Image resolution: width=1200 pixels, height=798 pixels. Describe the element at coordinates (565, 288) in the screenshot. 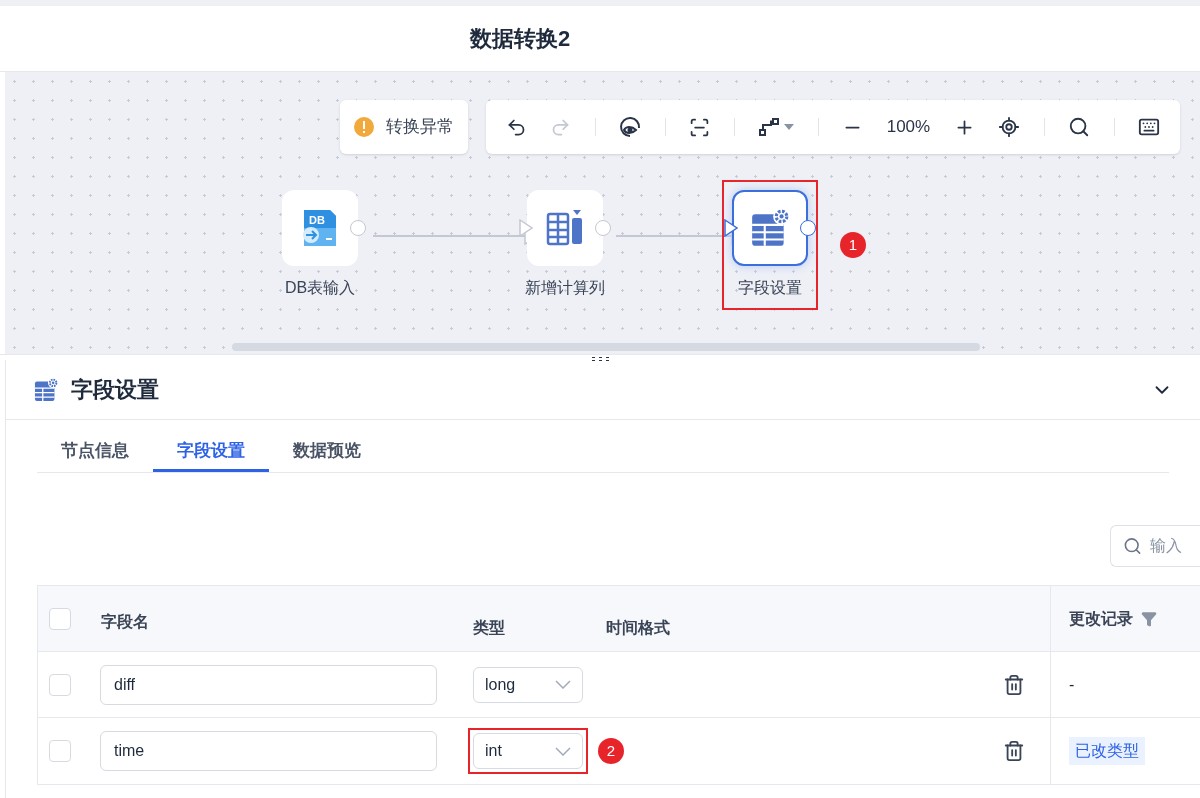

I see `node-label: 新增计算列` at that location.